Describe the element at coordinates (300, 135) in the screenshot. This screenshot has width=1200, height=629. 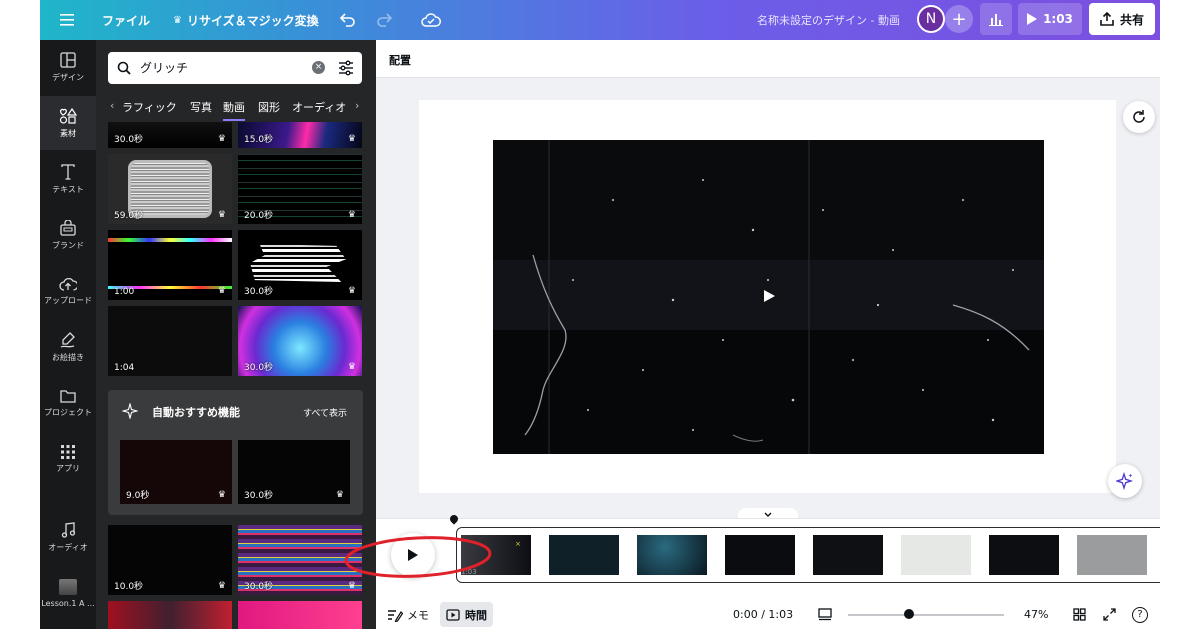
I see `video-thumb: 15.0秒 ♛` at that location.